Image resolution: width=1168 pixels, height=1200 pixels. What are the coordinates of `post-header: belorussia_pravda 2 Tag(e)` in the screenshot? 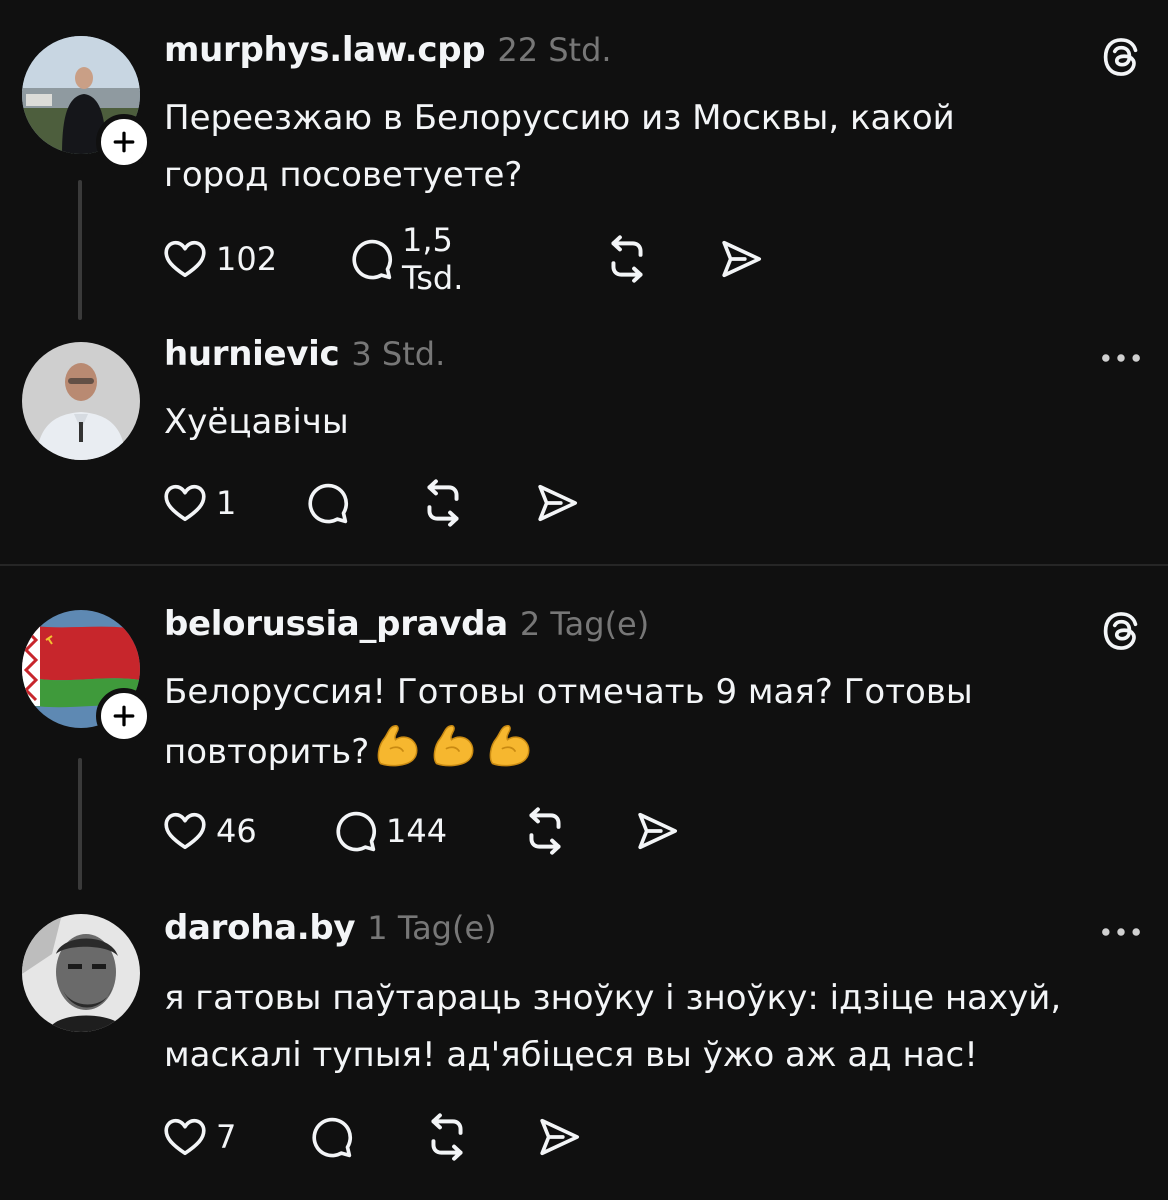 It's located at (406, 629).